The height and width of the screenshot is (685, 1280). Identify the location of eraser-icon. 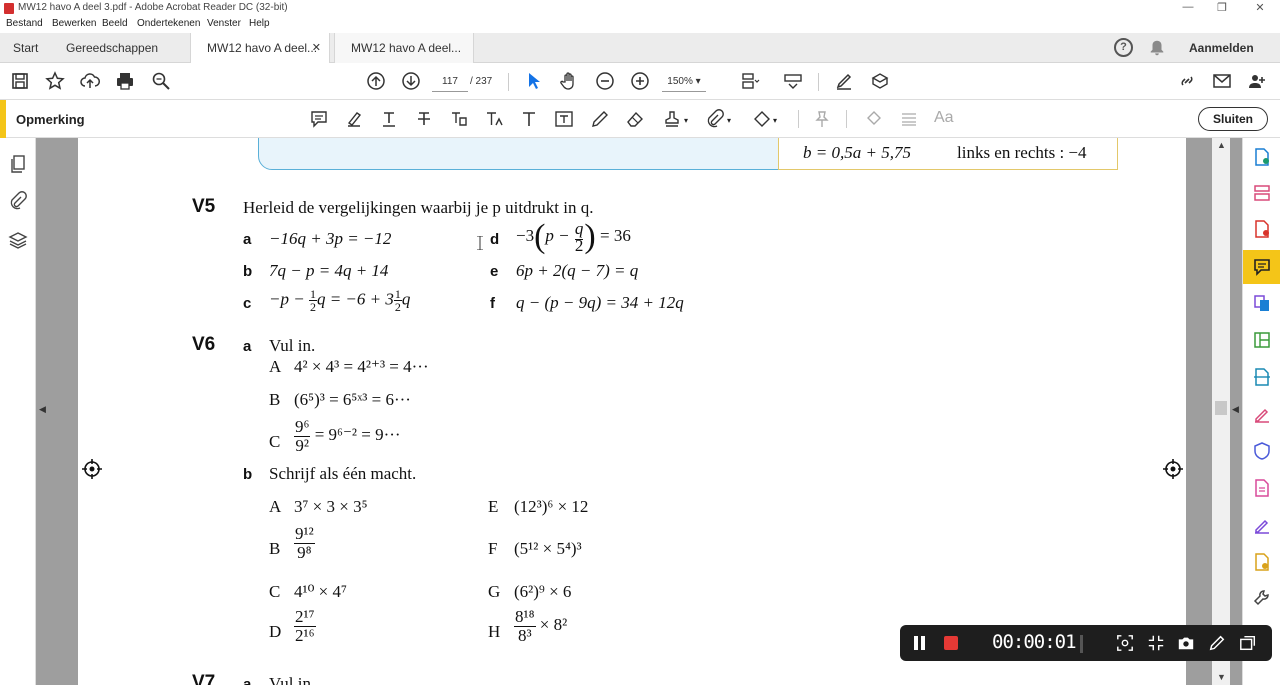
(635, 119).